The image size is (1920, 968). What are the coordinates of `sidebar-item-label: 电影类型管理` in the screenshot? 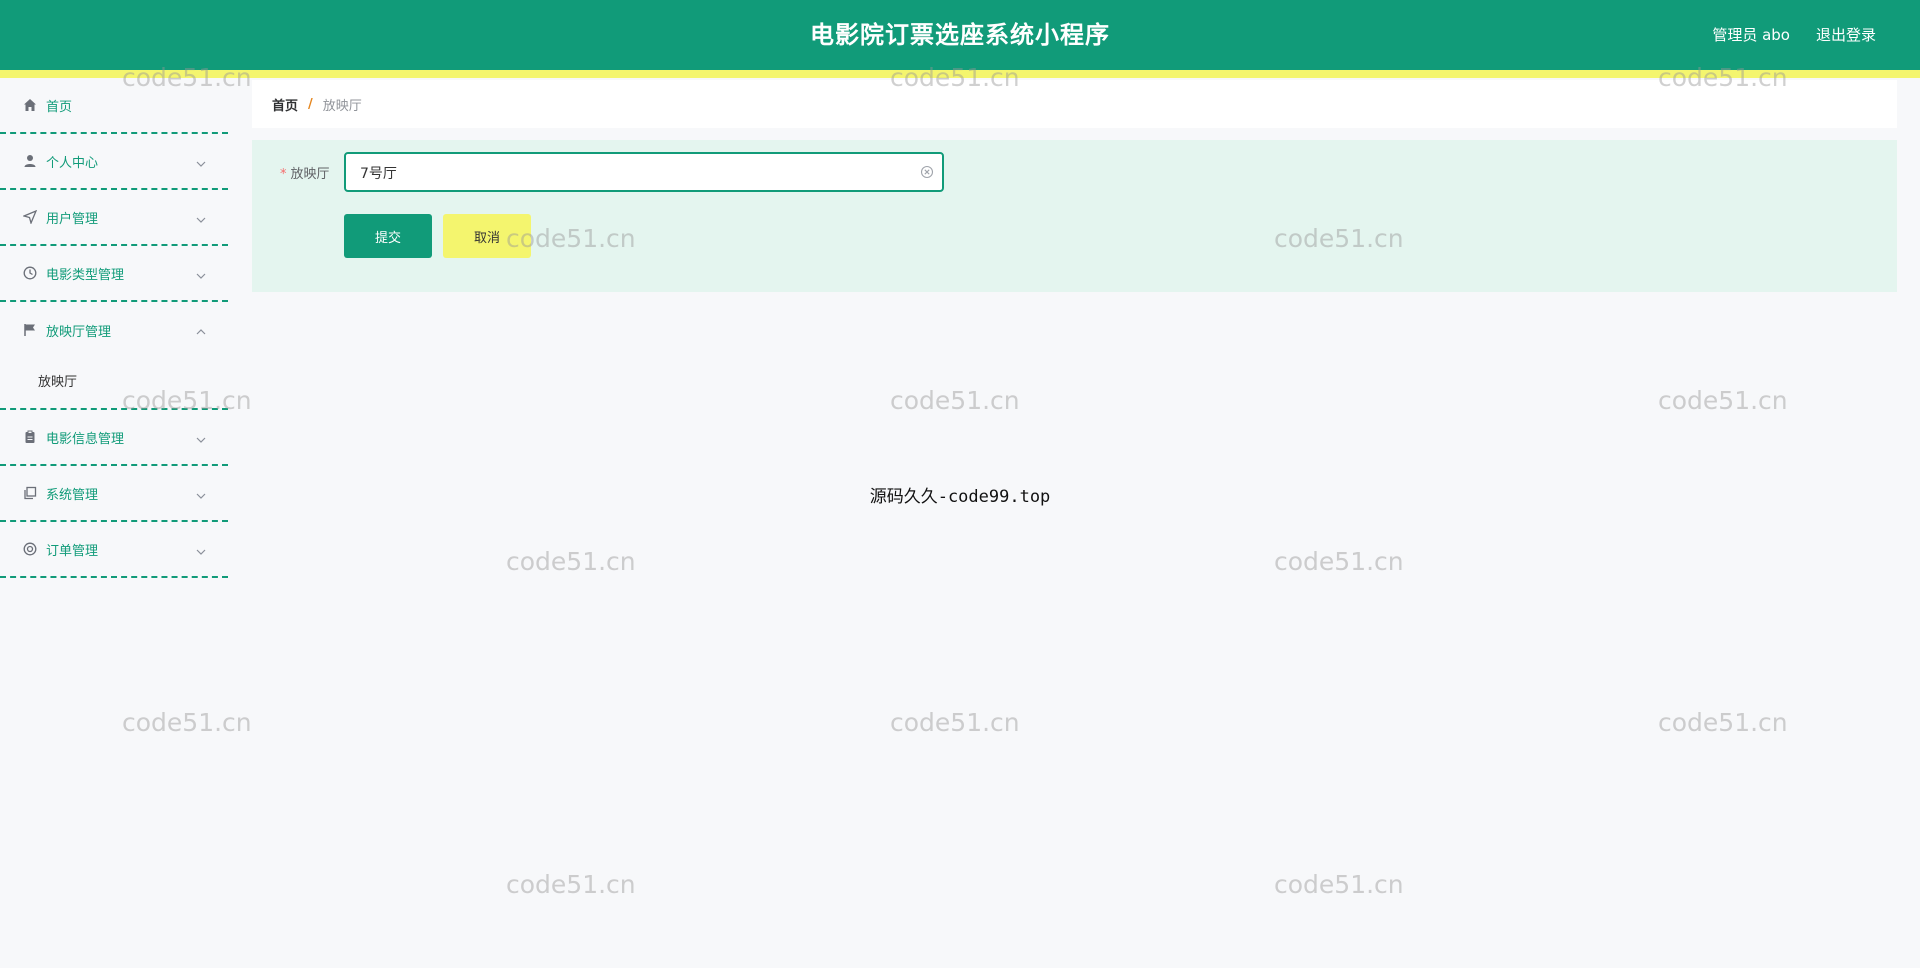 It's located at (85, 275).